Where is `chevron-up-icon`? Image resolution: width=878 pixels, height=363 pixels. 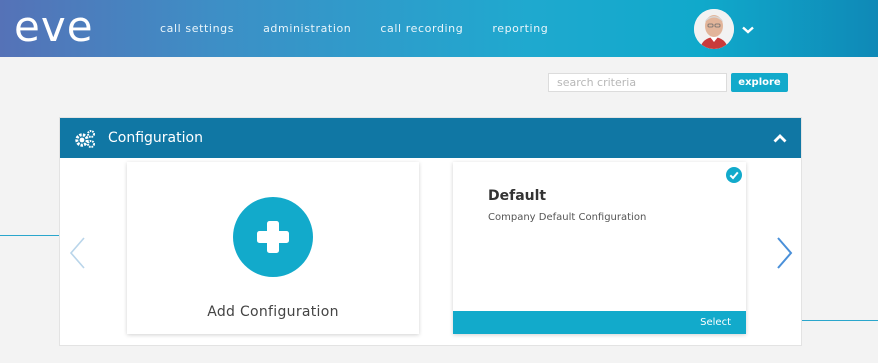 chevron-up-icon is located at coordinates (780, 138).